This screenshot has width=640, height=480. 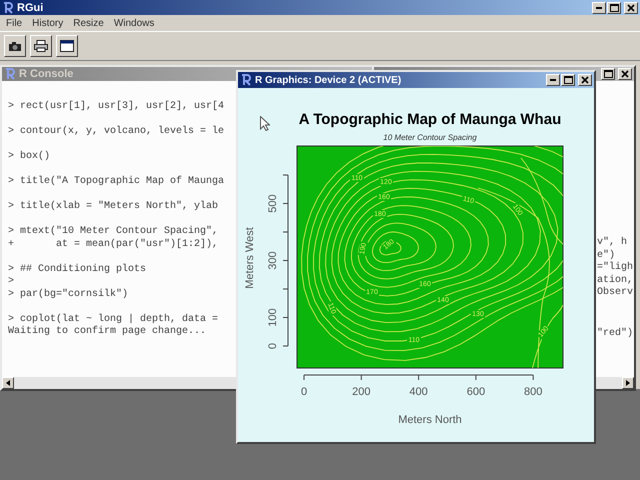 I want to click on console-line: >, so click(x=11, y=282).